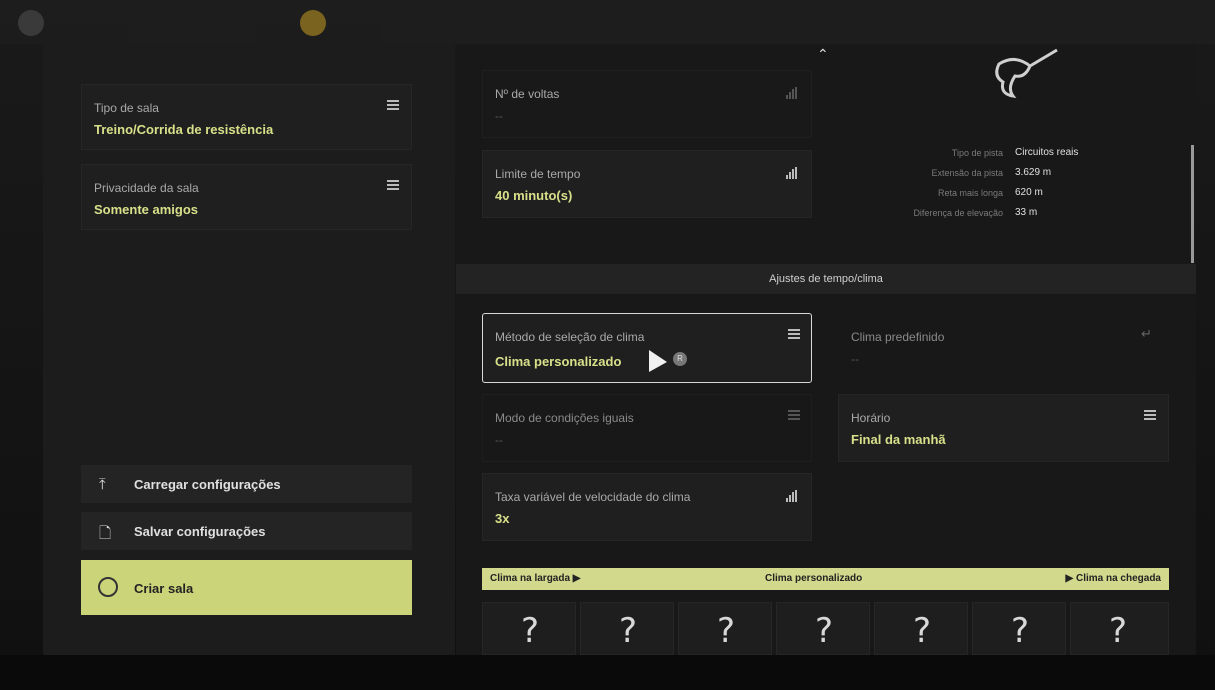 This screenshot has height=690, width=1215. What do you see at coordinates (108, 587) in the screenshot?
I see `globe-add-icon` at bounding box center [108, 587].